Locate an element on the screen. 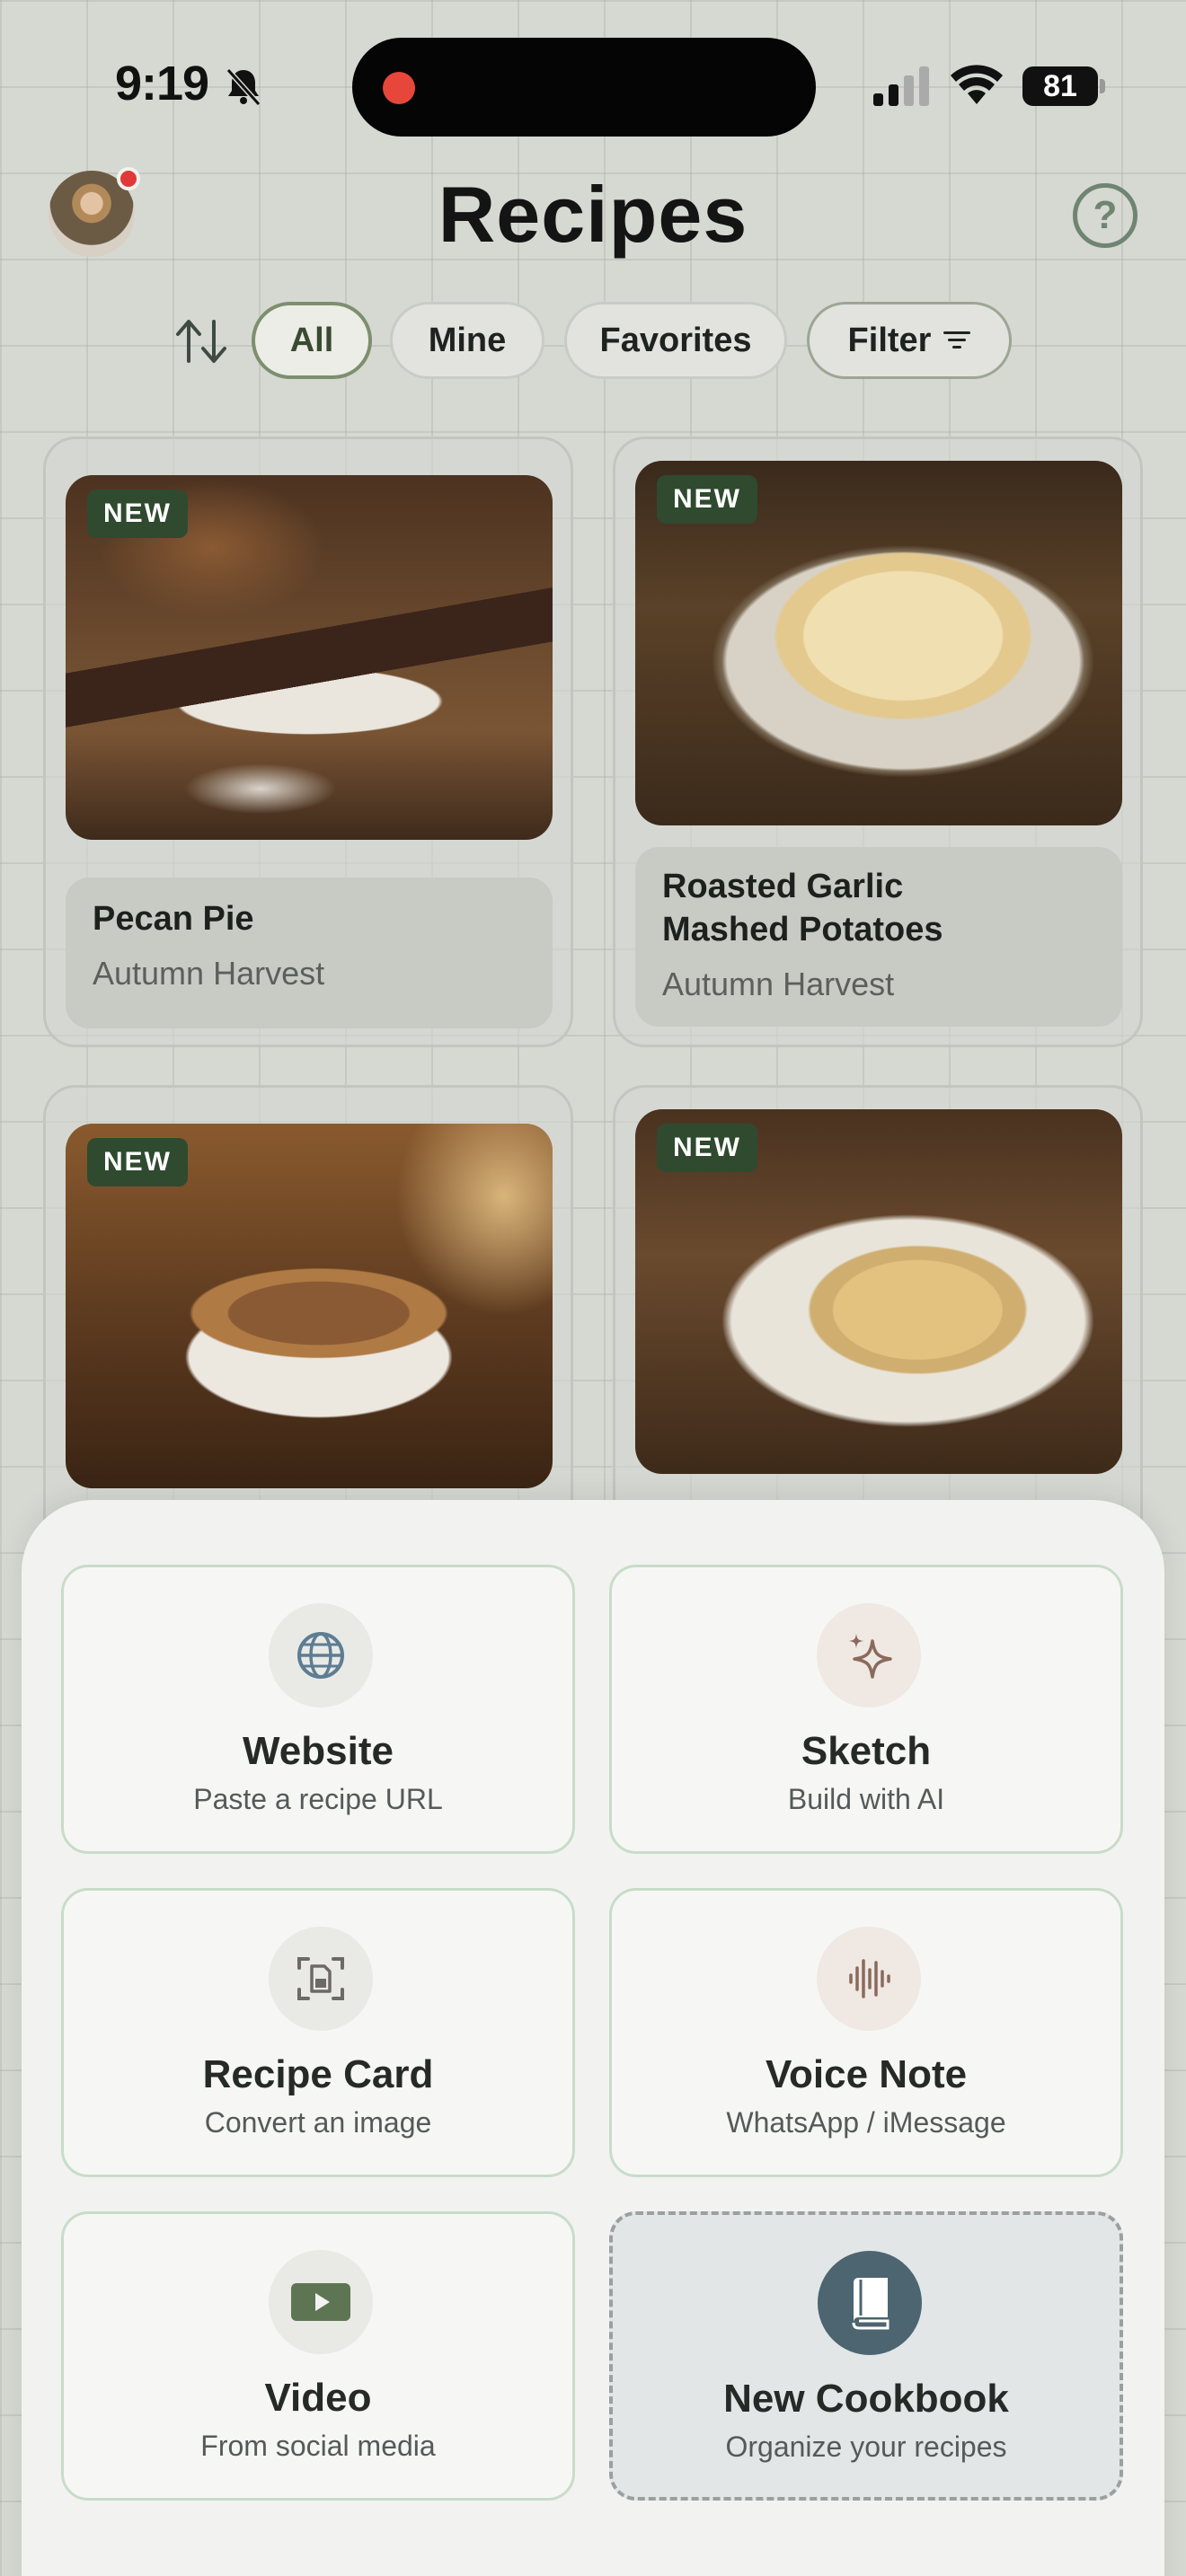 The image size is (1186, 2576). question-mark-icon: ? is located at coordinates (1105, 215).